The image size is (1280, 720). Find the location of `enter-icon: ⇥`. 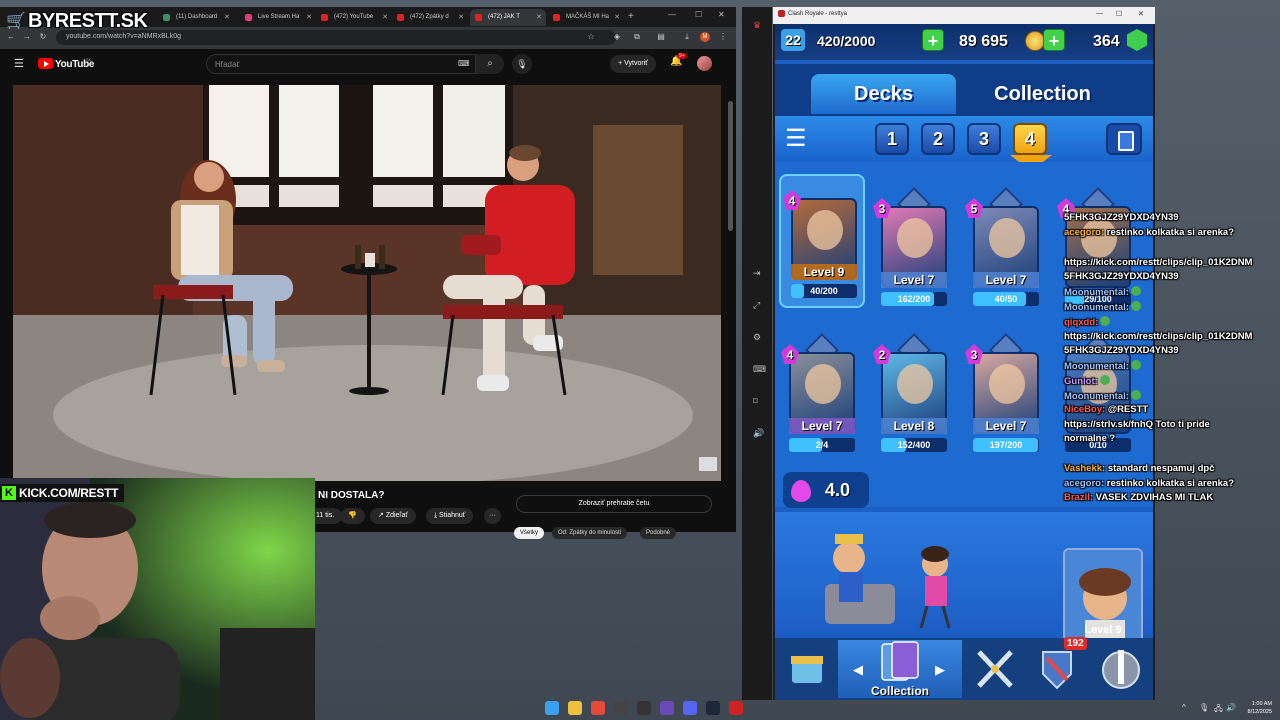

enter-icon: ⇥ is located at coordinates (757, 273).